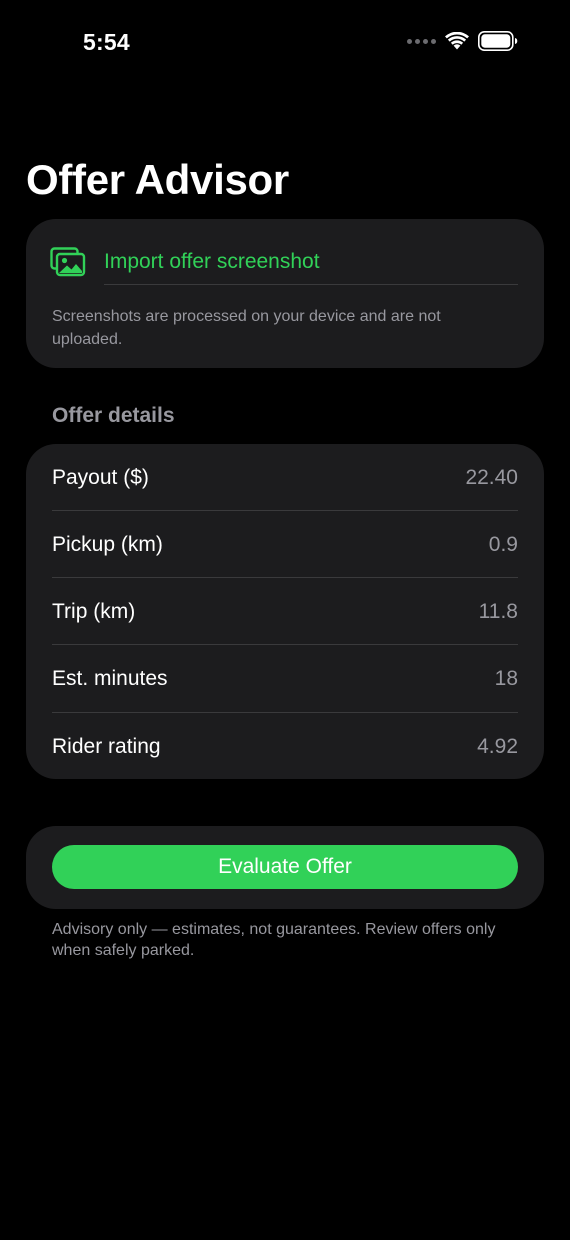 Image resolution: width=570 pixels, height=1240 pixels. Describe the element at coordinates (212, 261) in the screenshot. I see `import-label: Import offer screenshot` at that location.